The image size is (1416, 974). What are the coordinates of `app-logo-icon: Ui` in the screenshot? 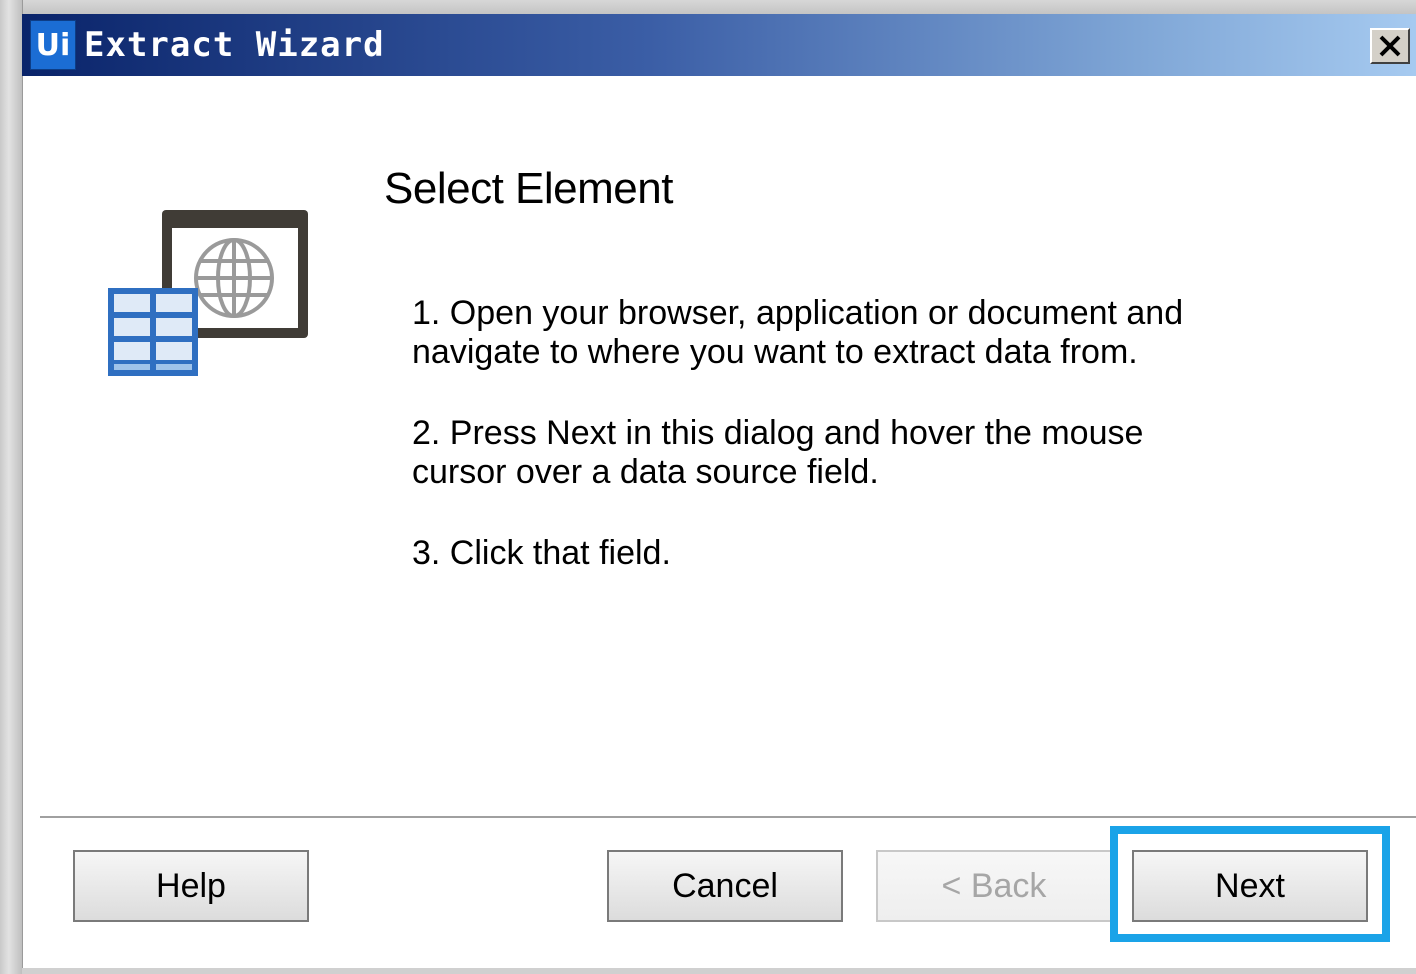 It's located at (53, 45).